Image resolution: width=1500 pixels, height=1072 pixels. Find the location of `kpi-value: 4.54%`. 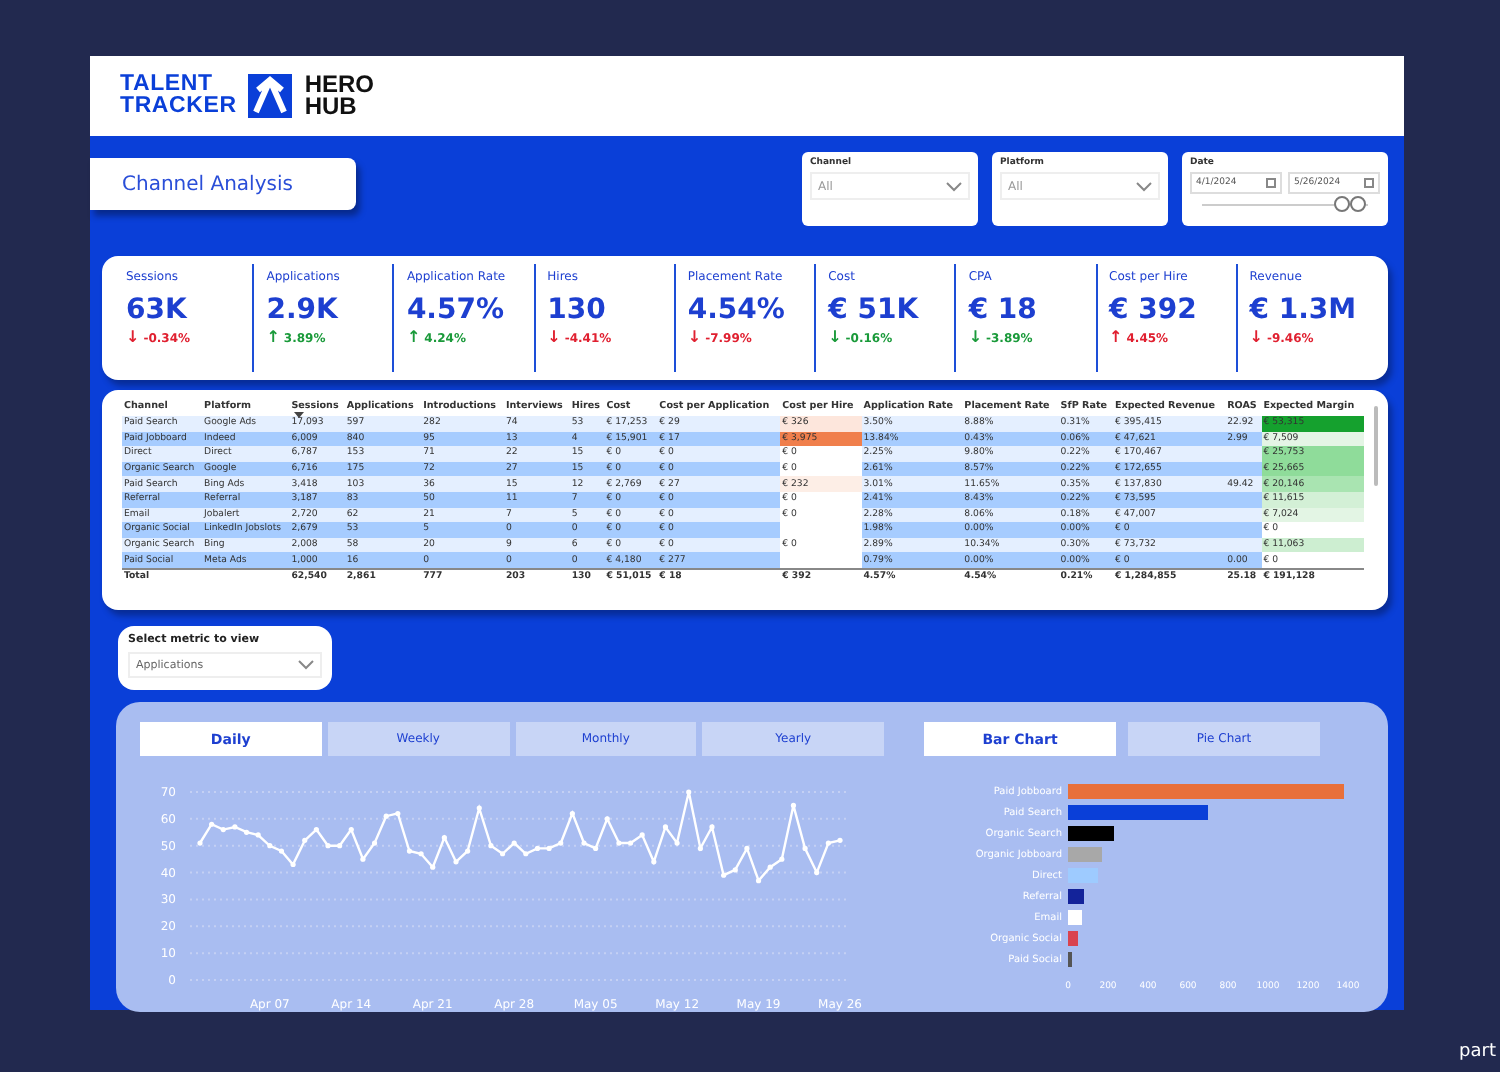

kpi-value: 4.54% is located at coordinates (737, 310).